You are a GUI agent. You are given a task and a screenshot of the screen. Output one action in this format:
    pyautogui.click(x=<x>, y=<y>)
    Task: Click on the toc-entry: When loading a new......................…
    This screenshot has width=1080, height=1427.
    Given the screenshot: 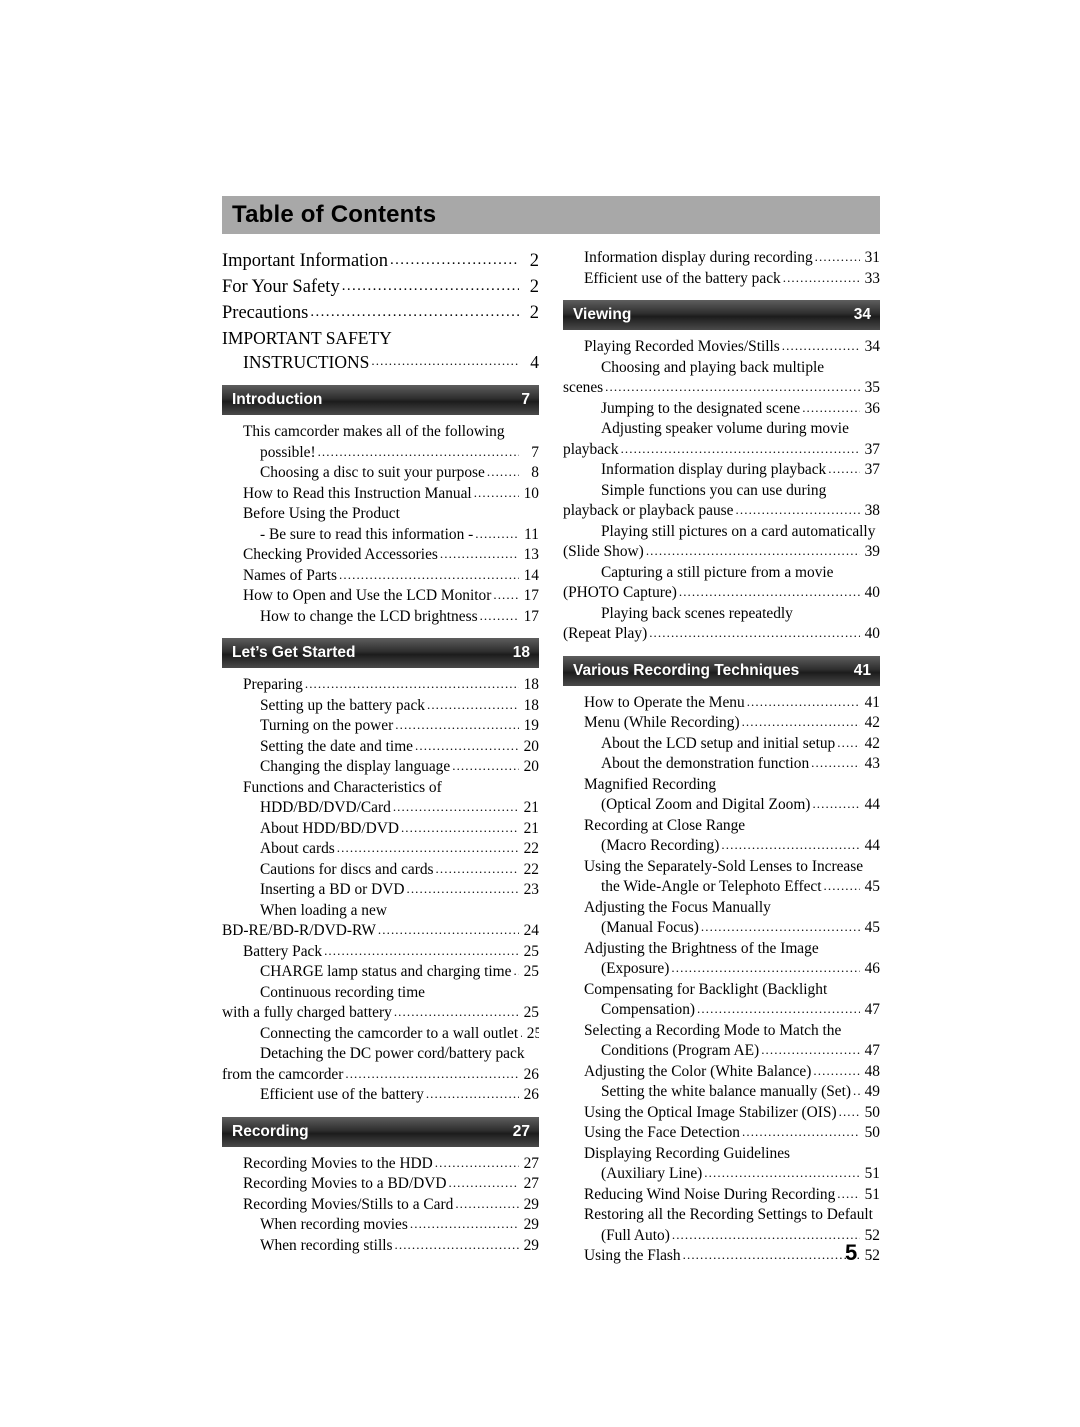 What is the action you would take?
    pyautogui.click(x=380, y=911)
    